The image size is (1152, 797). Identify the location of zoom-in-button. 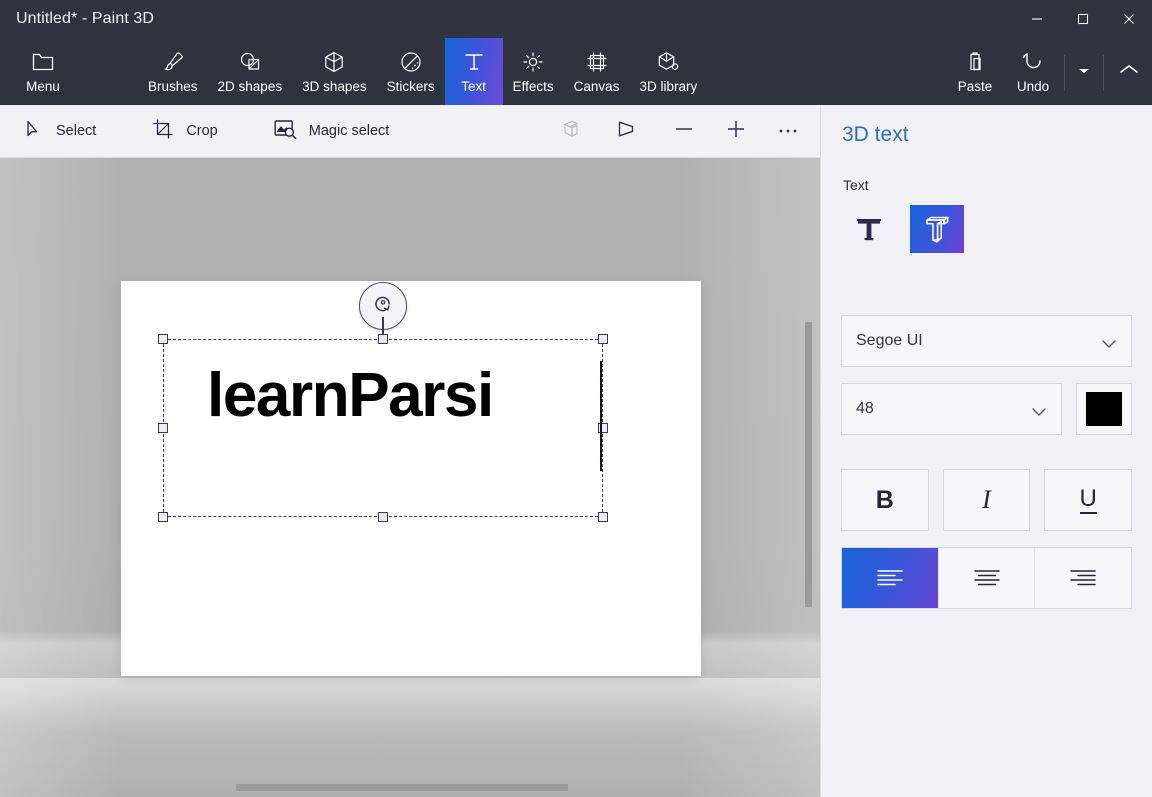
(736, 131).